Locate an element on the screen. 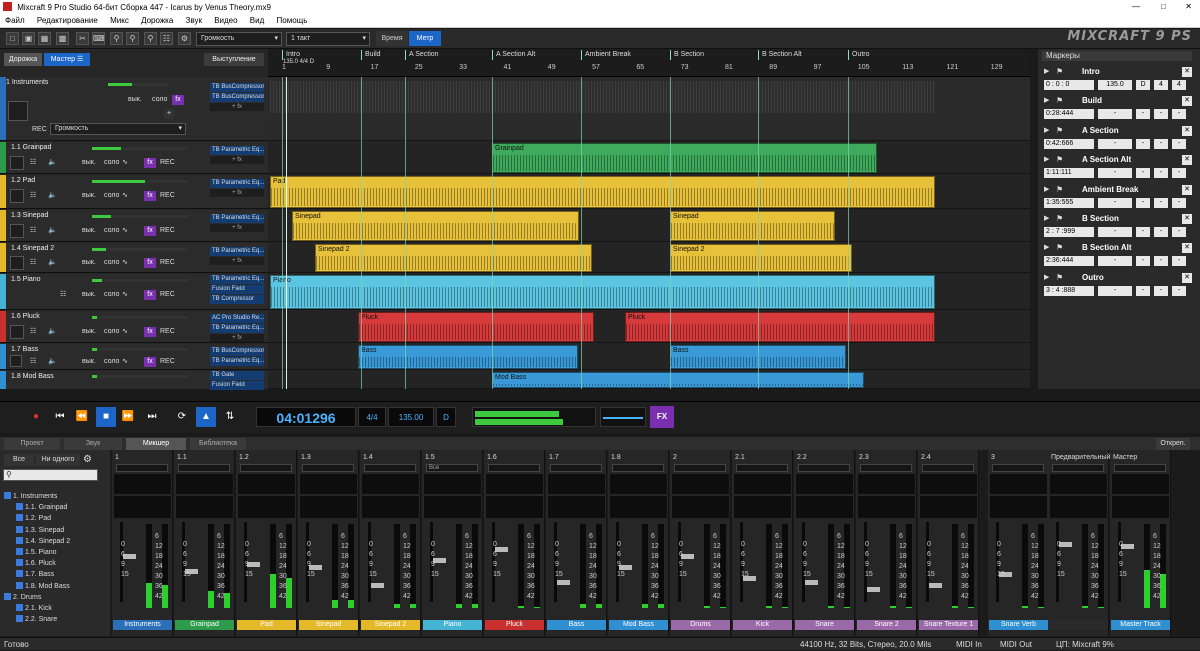  strip-label: Grainpad is located at coordinates (204, 625).